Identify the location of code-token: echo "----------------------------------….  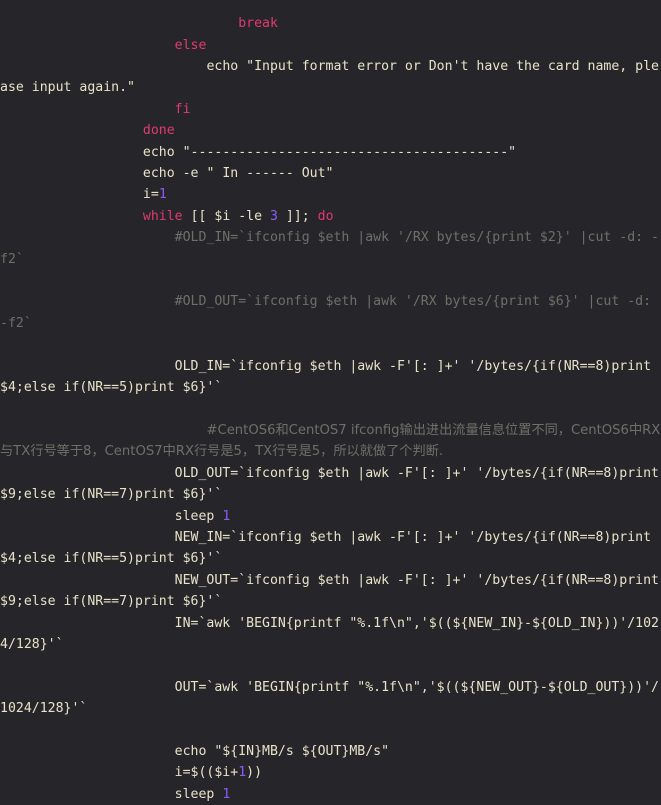
(329, 152).